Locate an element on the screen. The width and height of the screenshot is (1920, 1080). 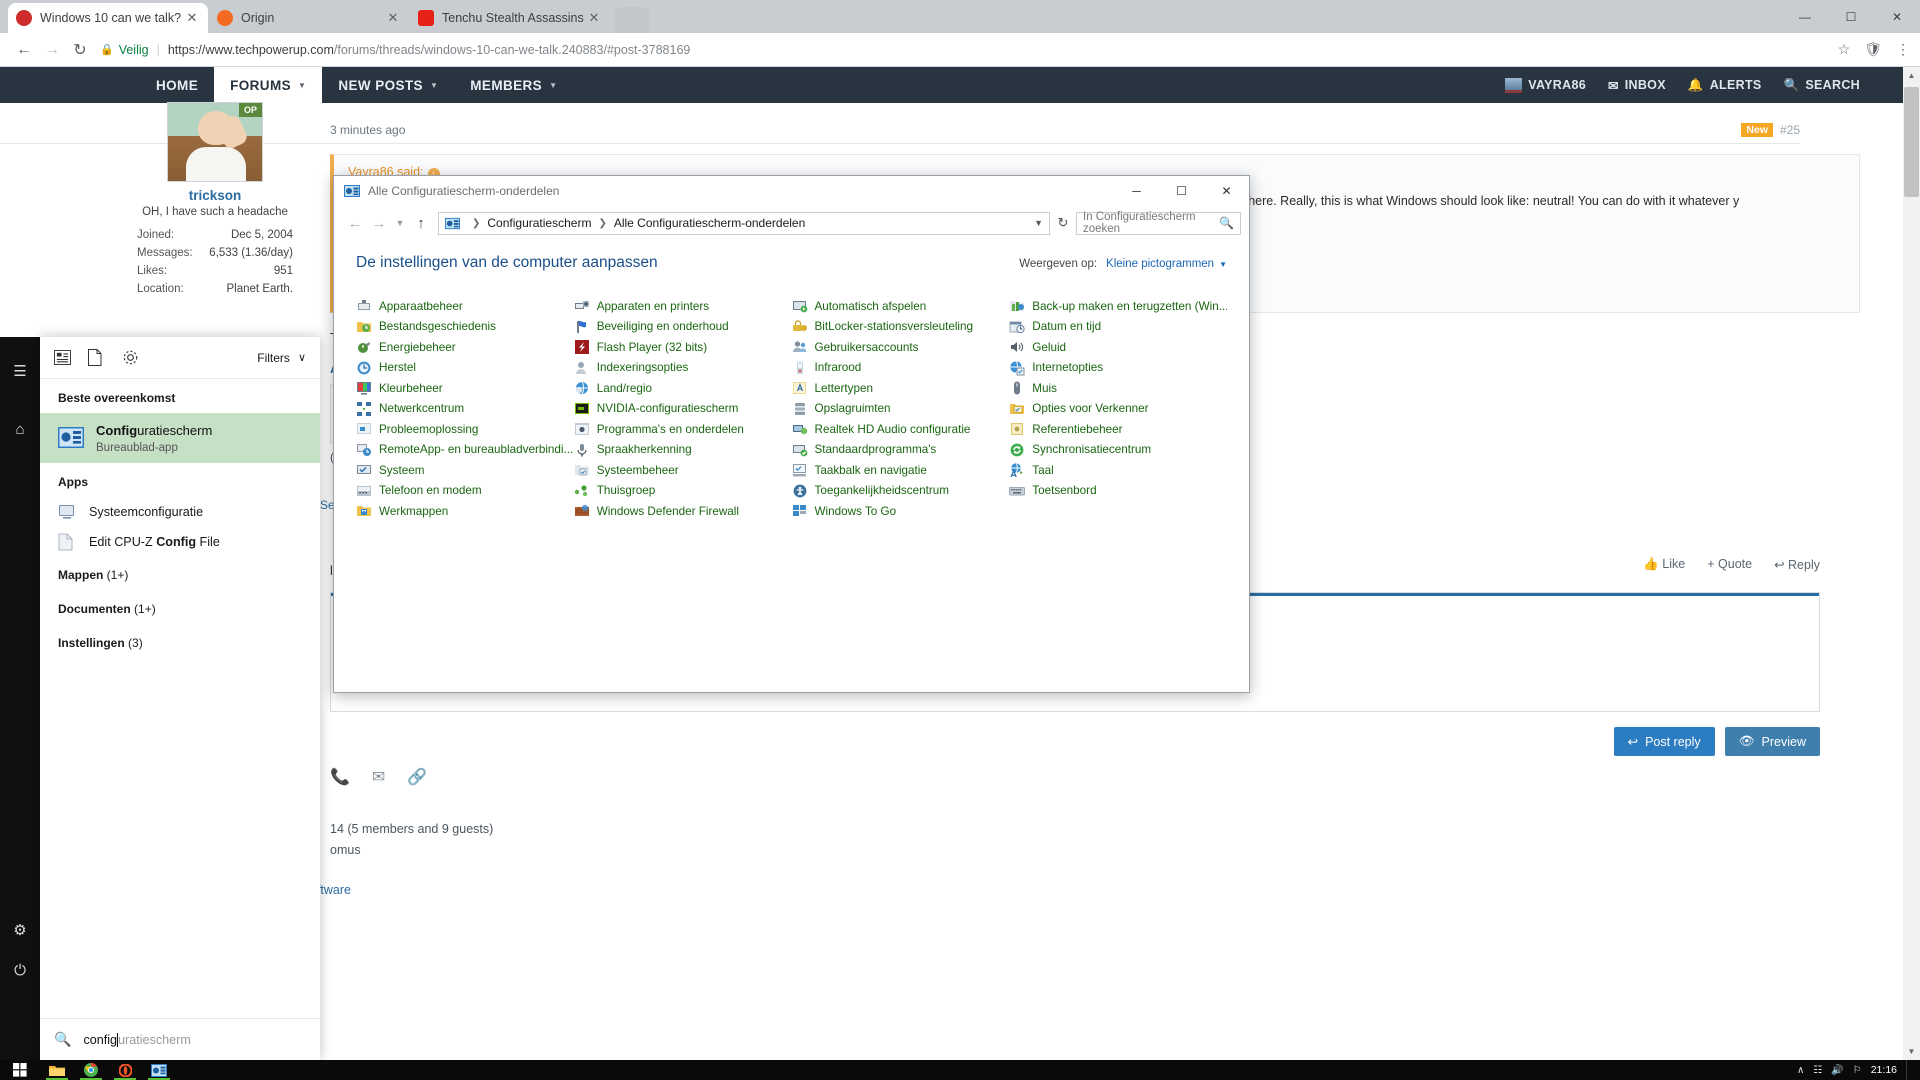
browser-tab: Origin ✕ is located at coordinates (309, 18).